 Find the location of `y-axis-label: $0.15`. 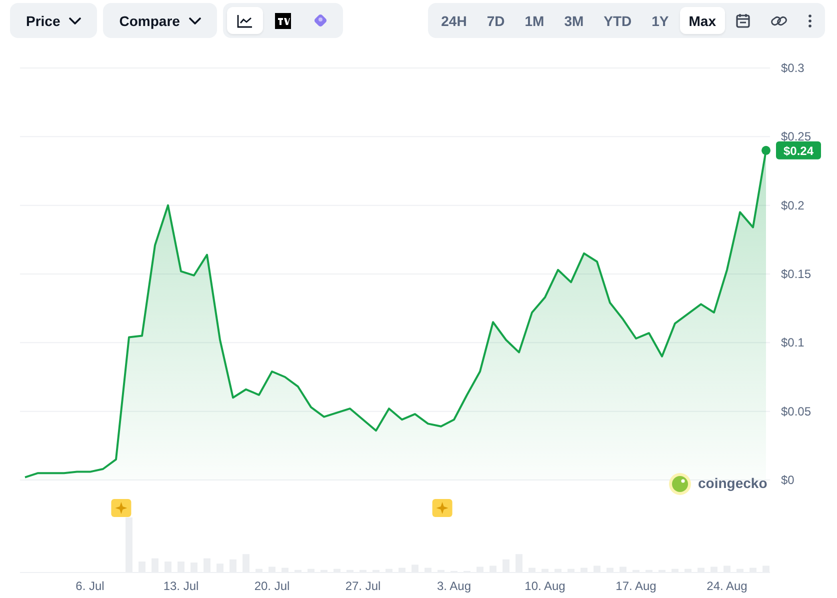

y-axis-label: $0.15 is located at coordinates (796, 274).